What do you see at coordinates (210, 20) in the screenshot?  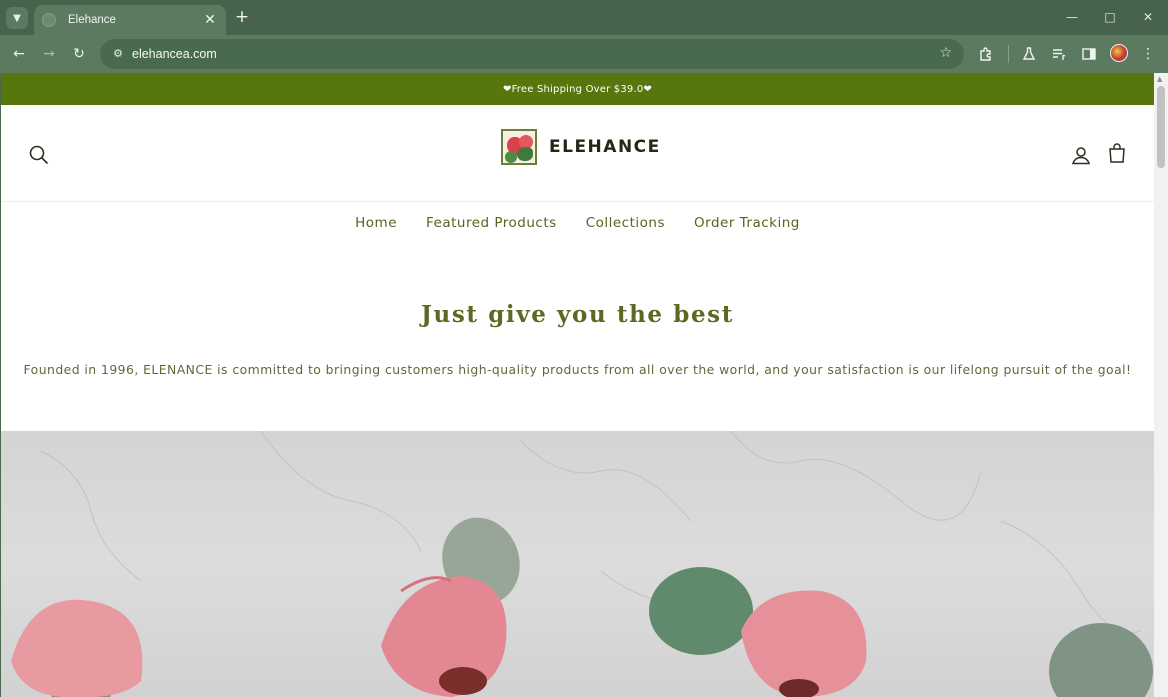 I see `tab-close-icon: ✕` at bounding box center [210, 20].